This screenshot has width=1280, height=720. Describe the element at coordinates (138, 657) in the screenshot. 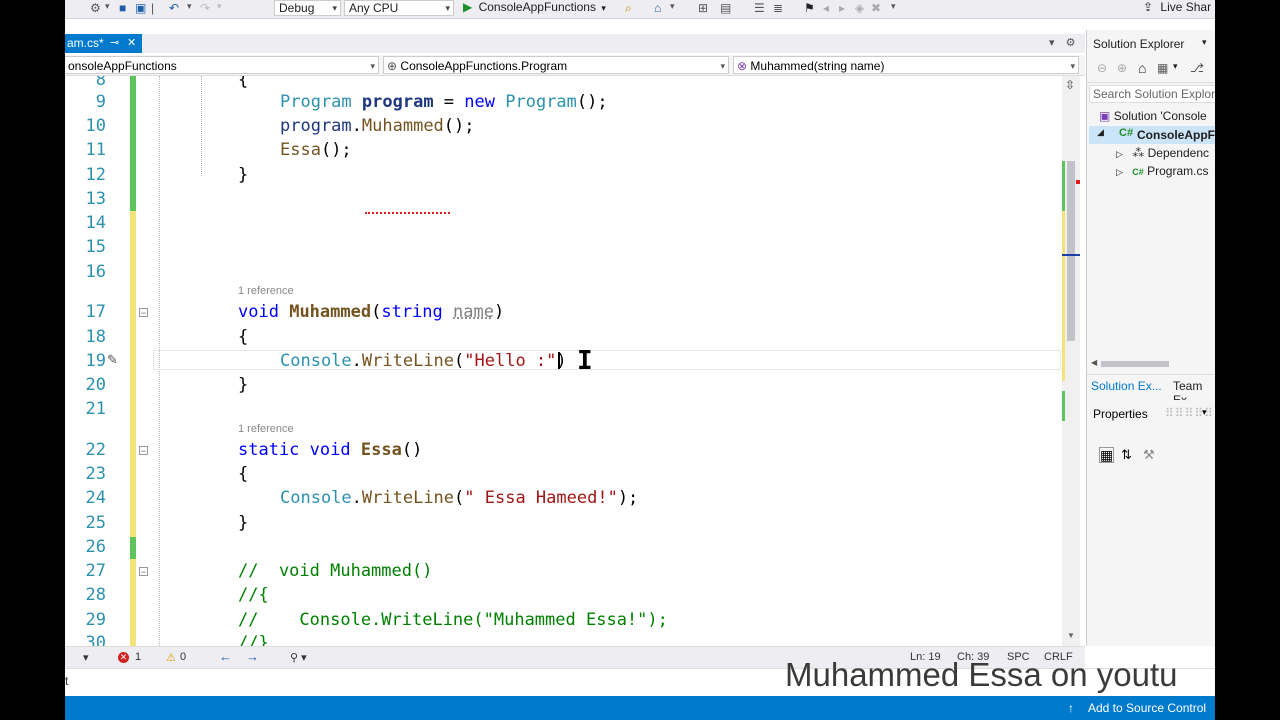

I see `error-count: 1` at that location.